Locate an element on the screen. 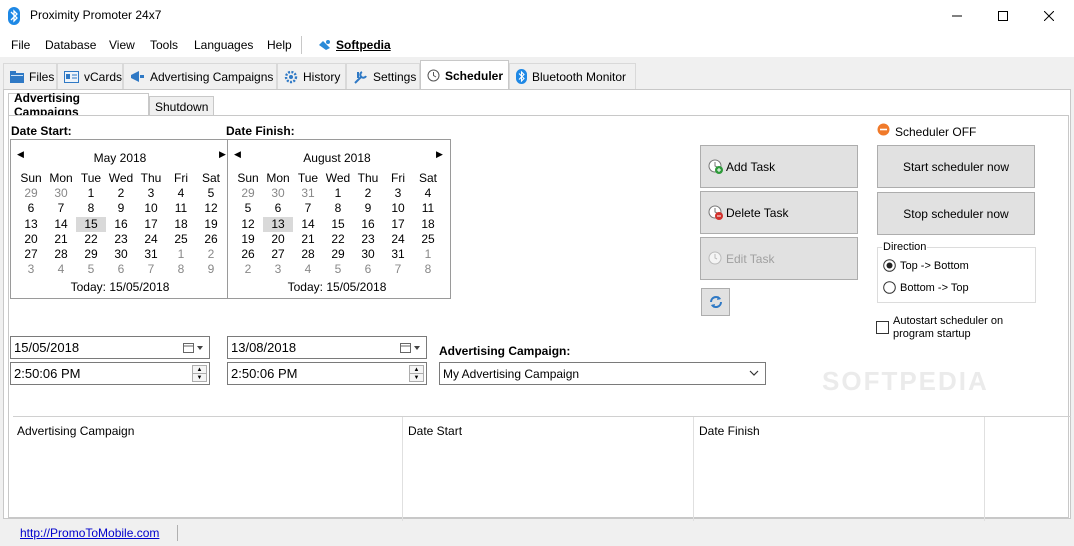  subtab-advertising-campaigns: Advertising Campaigns is located at coordinates (78, 105).